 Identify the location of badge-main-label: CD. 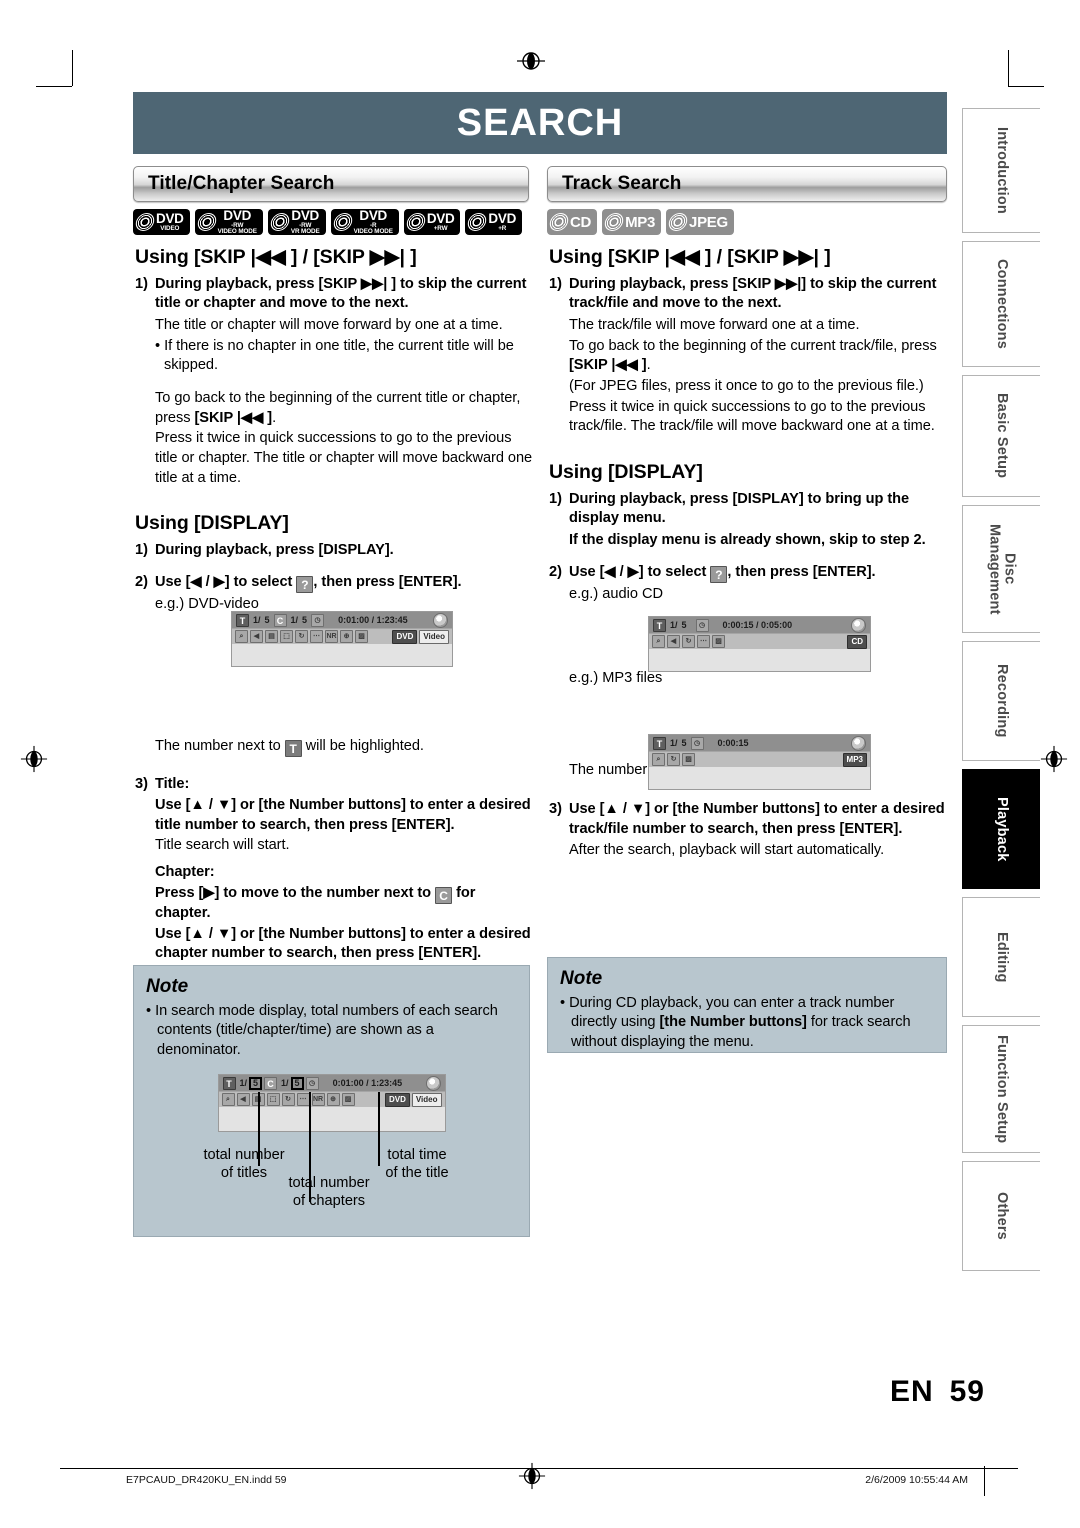
(581, 222).